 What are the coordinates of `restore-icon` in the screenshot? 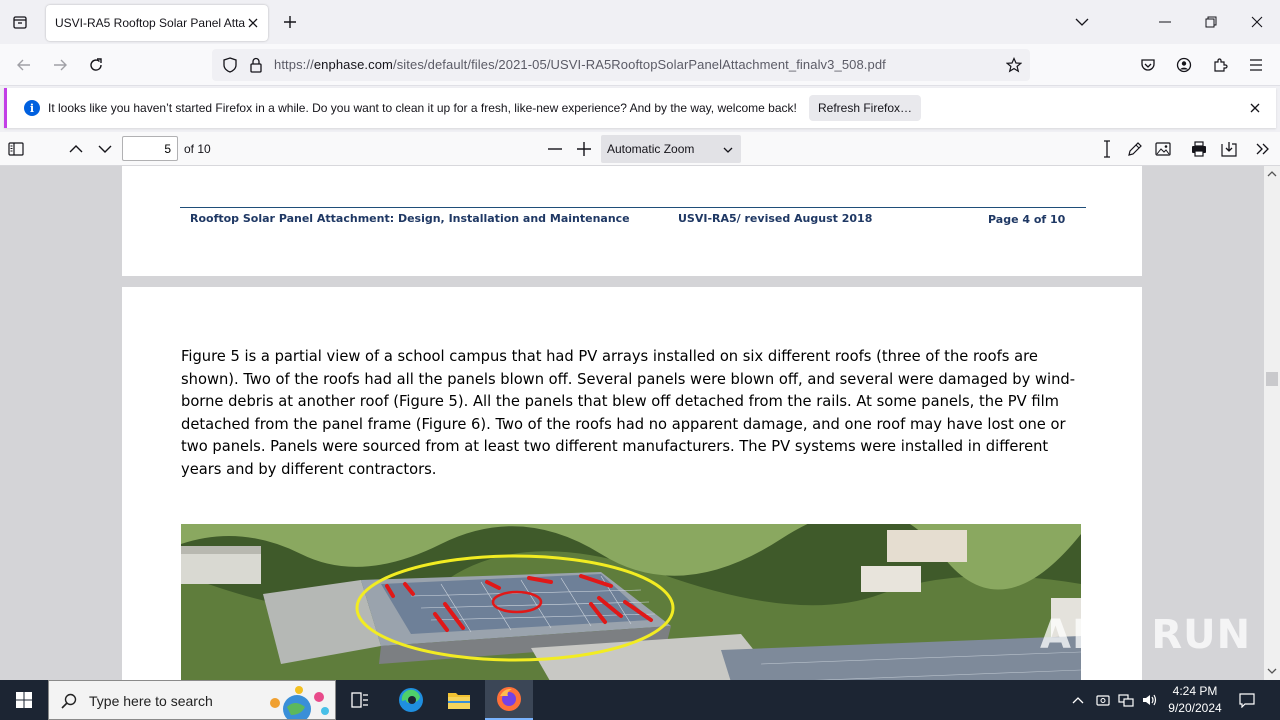 It's located at (1211, 22).